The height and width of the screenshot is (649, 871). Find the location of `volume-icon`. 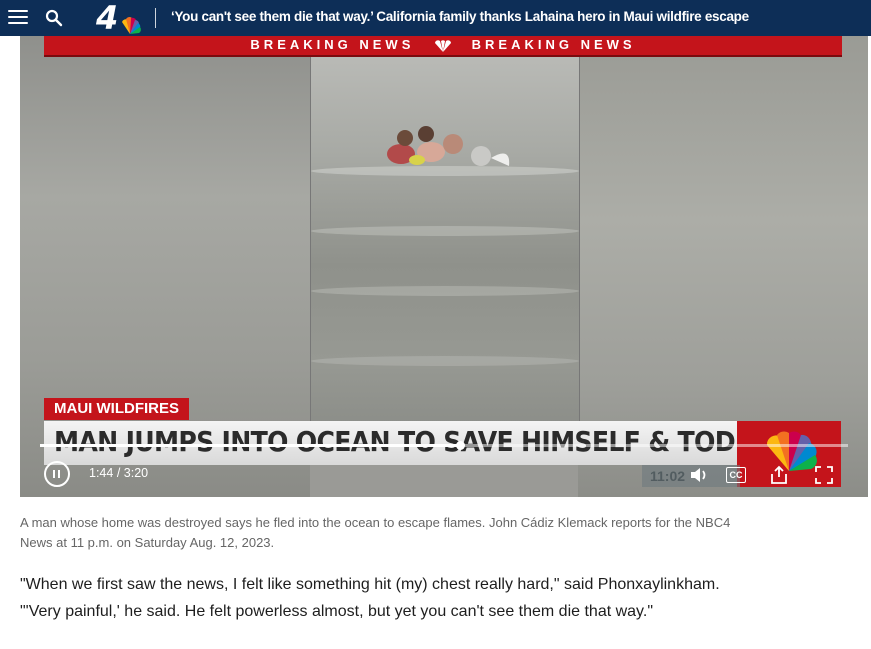

volume-icon is located at coordinates (699, 475).